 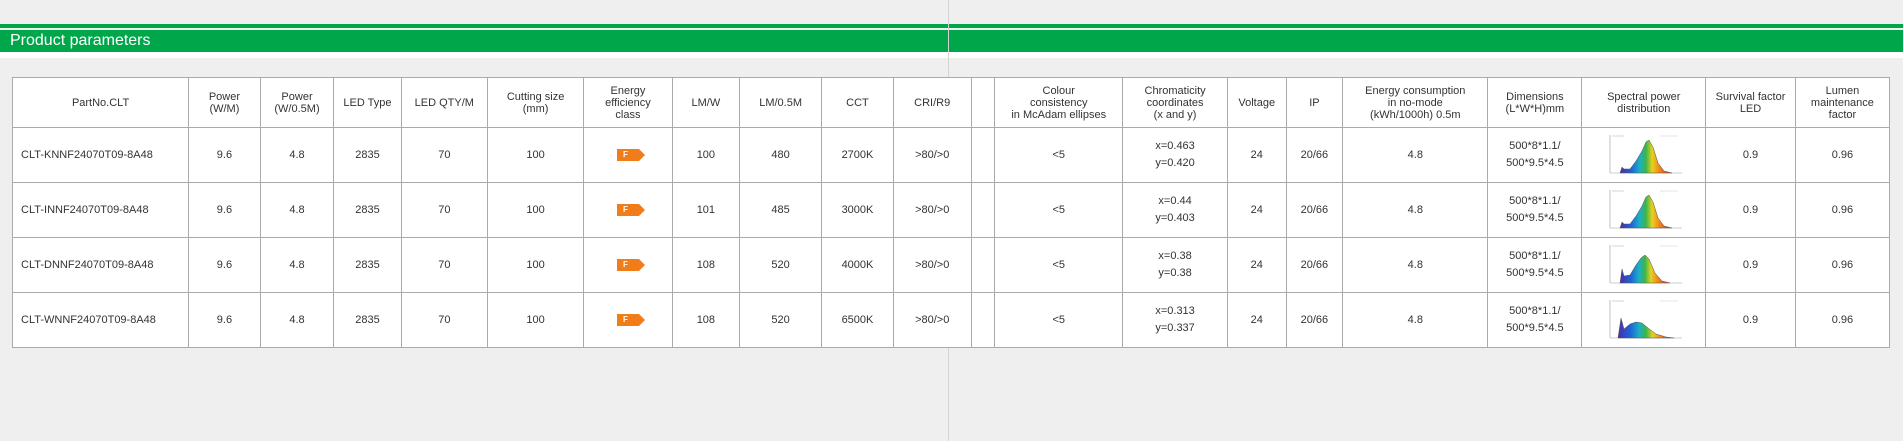 I want to click on lm-per-half-meter-cell: 480, so click(x=780, y=155).